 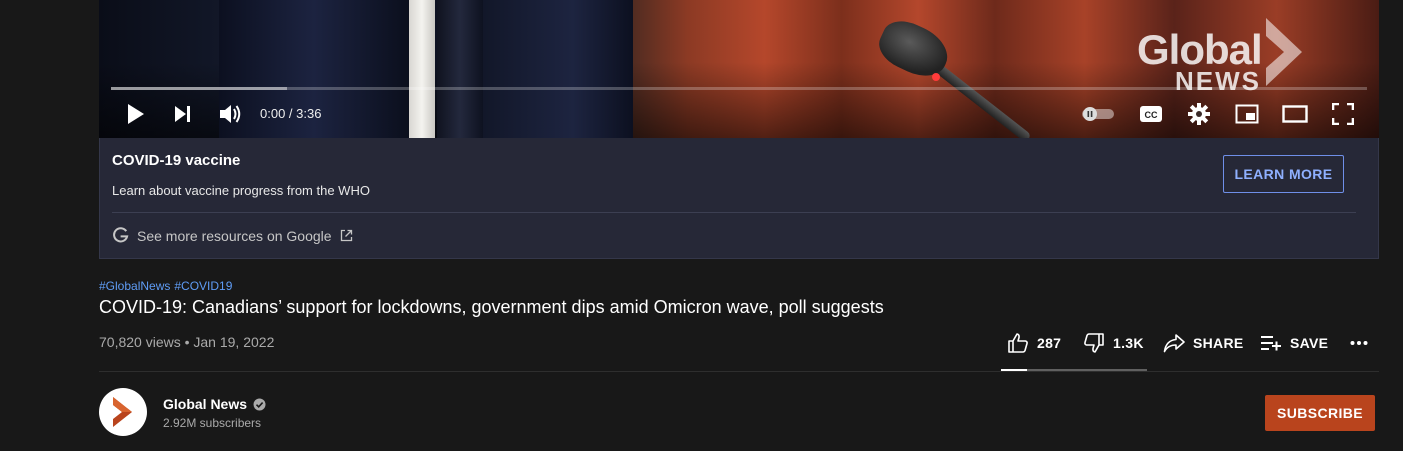 I want to click on progress-bar, so click(x=739, y=88).